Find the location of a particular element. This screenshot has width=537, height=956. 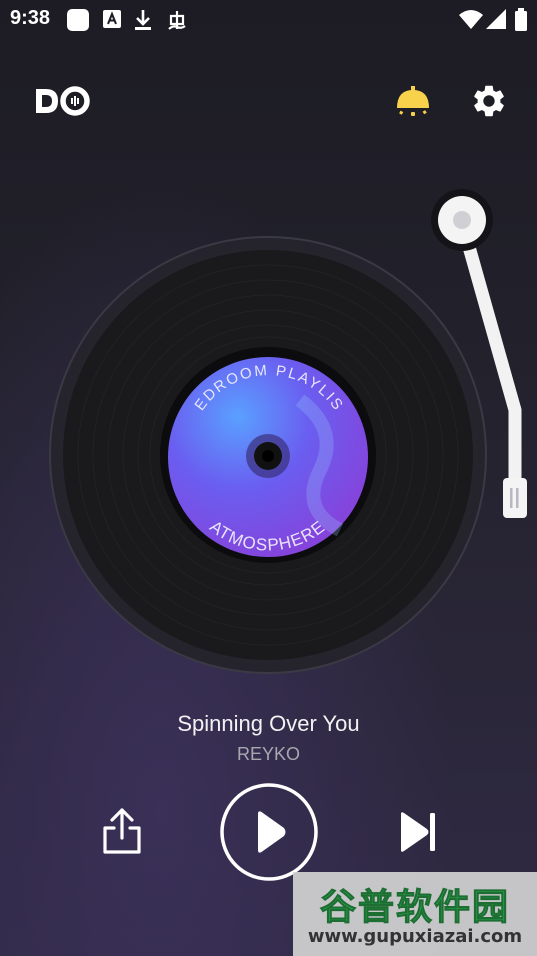

play-button is located at coordinates (269, 832).